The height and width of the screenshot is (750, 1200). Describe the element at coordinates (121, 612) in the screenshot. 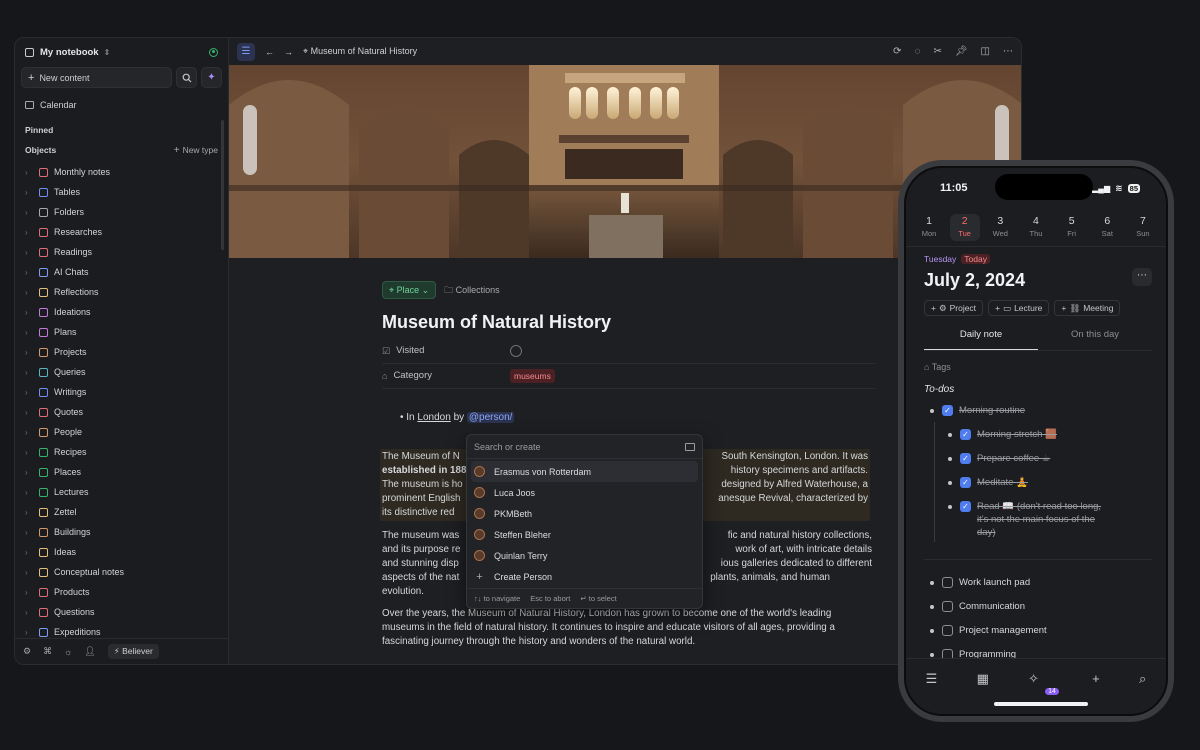

I see `sidebar-item: › Questions` at that location.